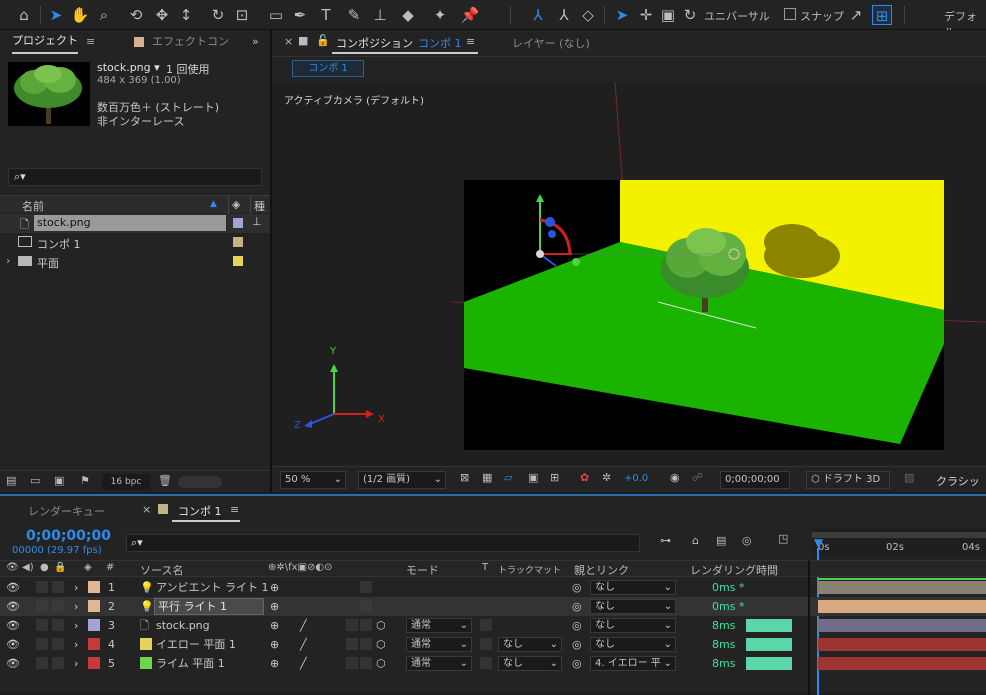  What do you see at coordinates (135, 242) in the screenshot?
I see `list-item: コンポ 1` at bounding box center [135, 242].